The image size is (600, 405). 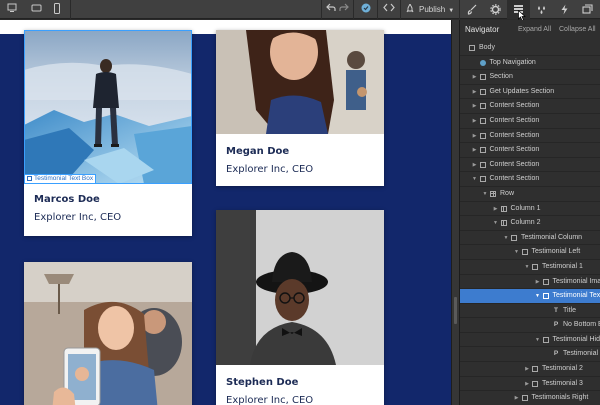 I want to click on top-toolbar: Publish ▼, so click(x=300, y=10).